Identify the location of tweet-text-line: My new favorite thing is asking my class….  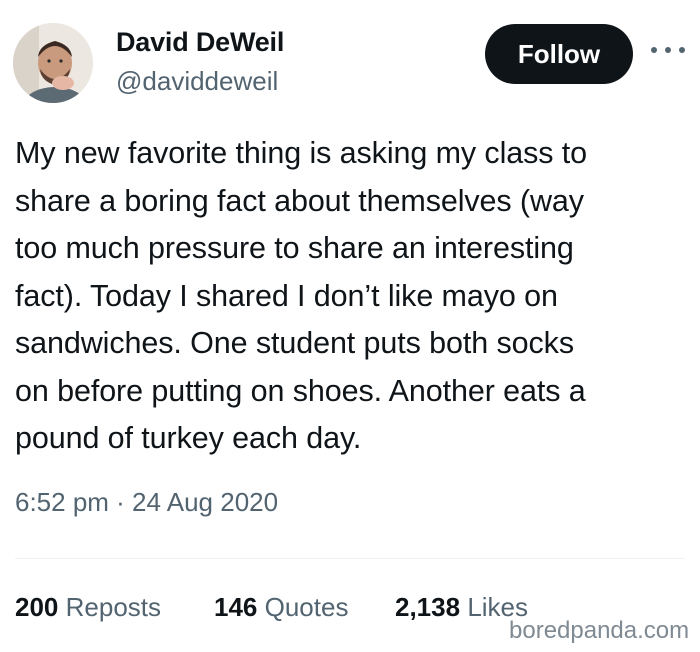
(301, 153).